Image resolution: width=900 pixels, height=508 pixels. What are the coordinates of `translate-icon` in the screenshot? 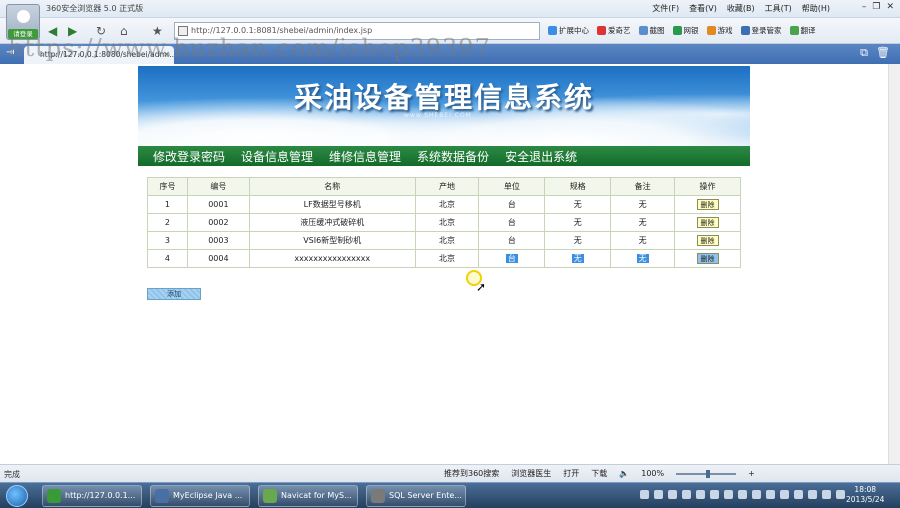 It's located at (794, 30).